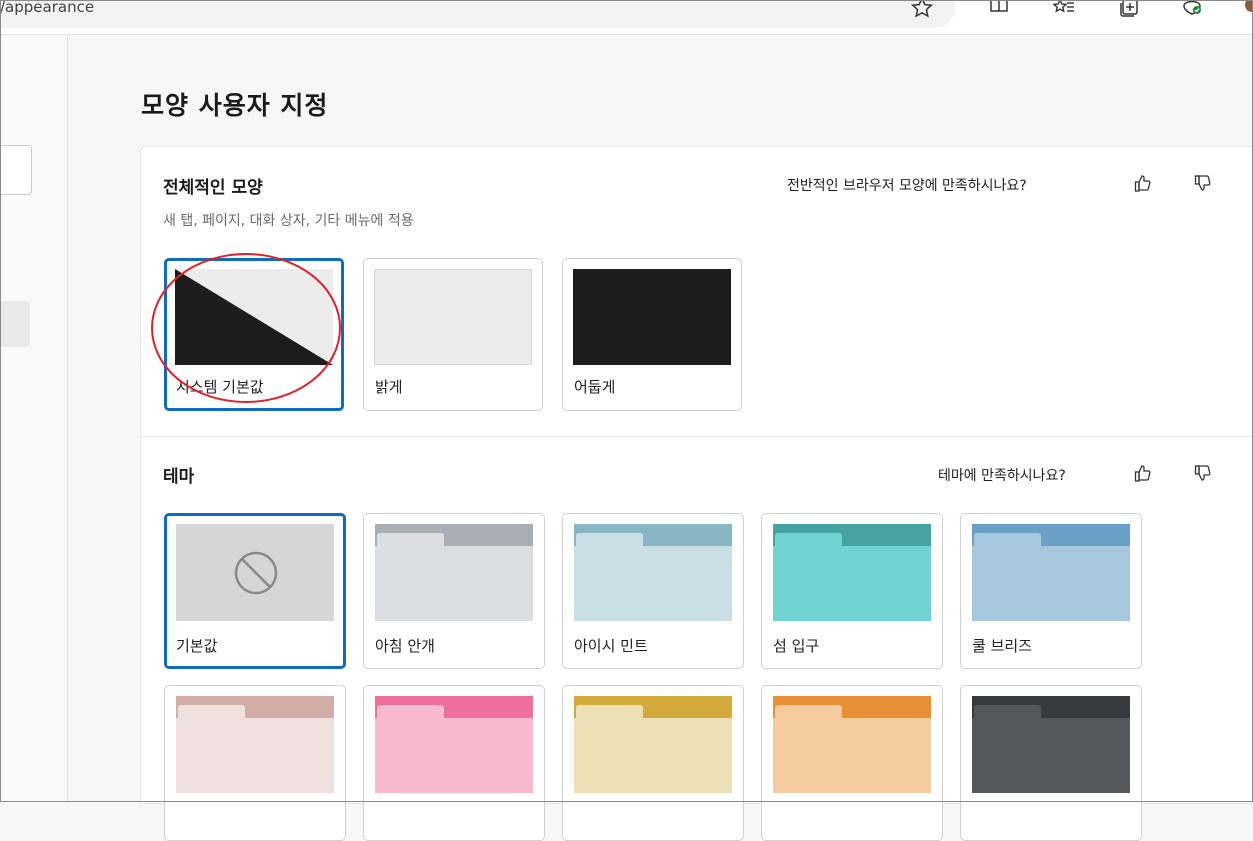 Image resolution: width=1253 pixels, height=841 pixels. I want to click on appearance-section-subtitle: 새 탭, 페이지, 대화 상자, 기타 메뉴에 적용, so click(288, 221).